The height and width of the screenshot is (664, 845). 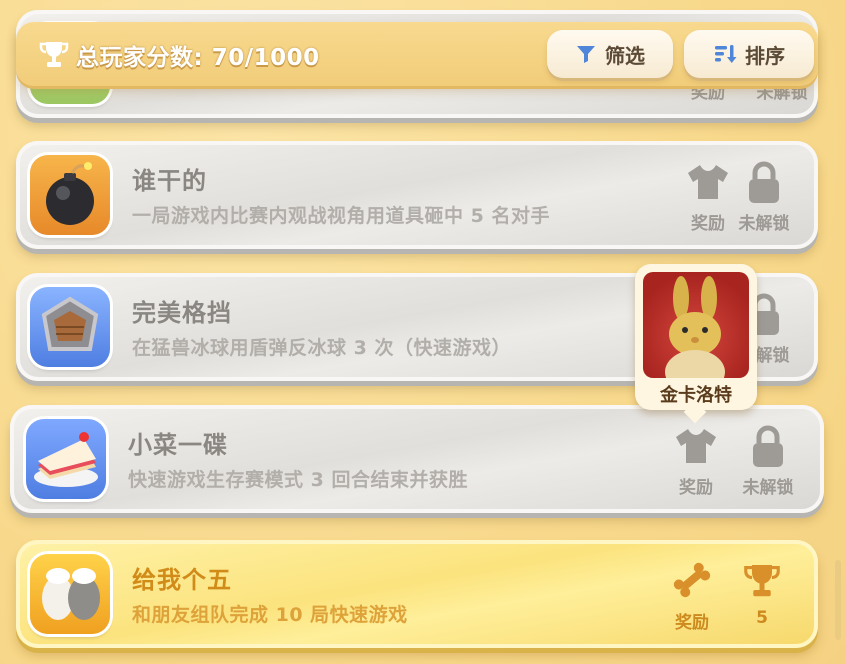 I want to click on sort-button: 排序, so click(x=749, y=54).